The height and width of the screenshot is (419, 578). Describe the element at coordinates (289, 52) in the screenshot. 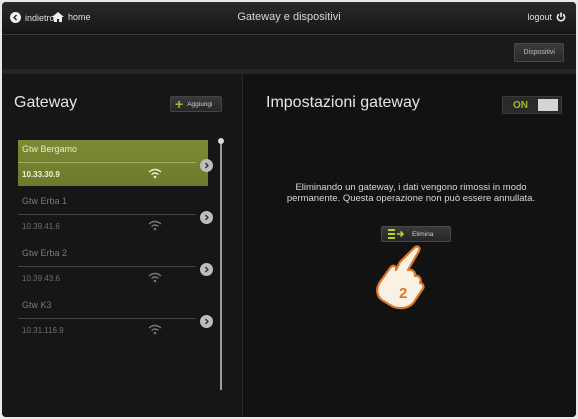

I see `sub-toolbar: Dispositivi` at that location.